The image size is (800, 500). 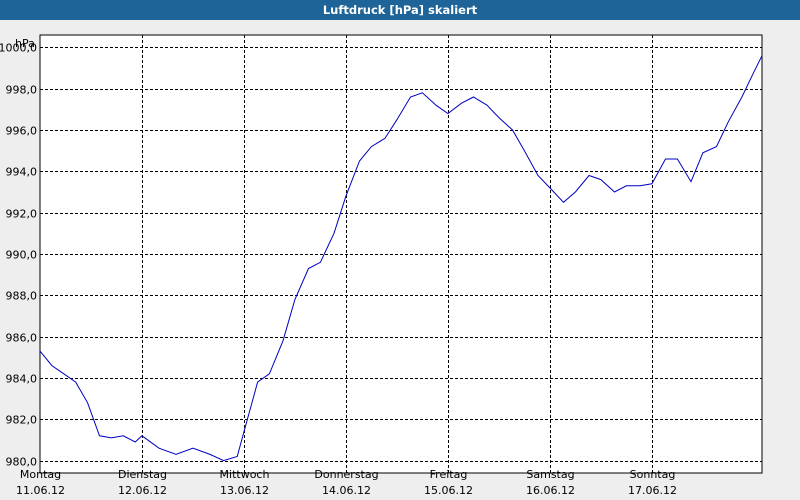 What do you see at coordinates (550, 474) in the screenshot?
I see `x-tick-day-label: Samstag` at bounding box center [550, 474].